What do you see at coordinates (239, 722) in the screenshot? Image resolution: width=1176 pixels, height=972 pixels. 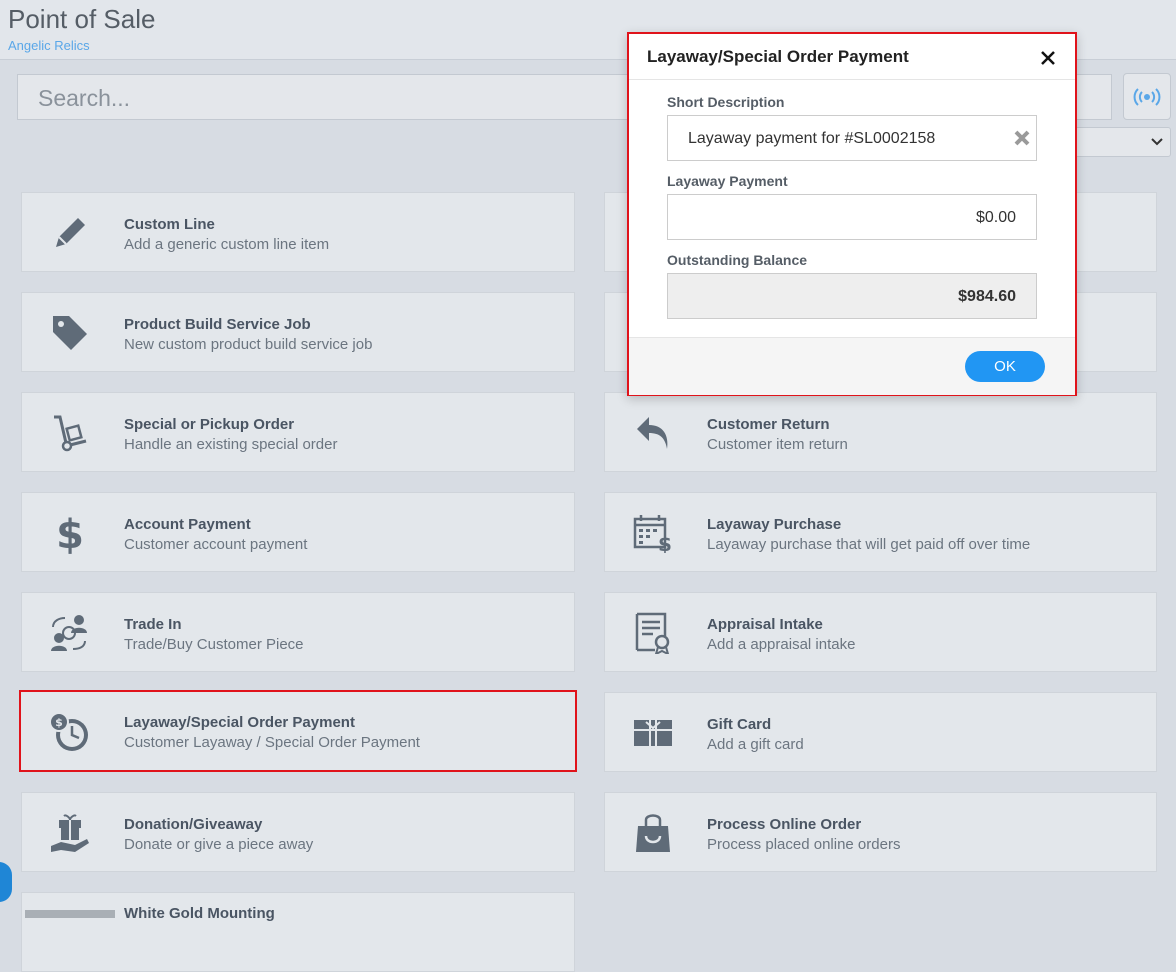 I see `tile-title: Layaway/Special Order Payment` at bounding box center [239, 722].